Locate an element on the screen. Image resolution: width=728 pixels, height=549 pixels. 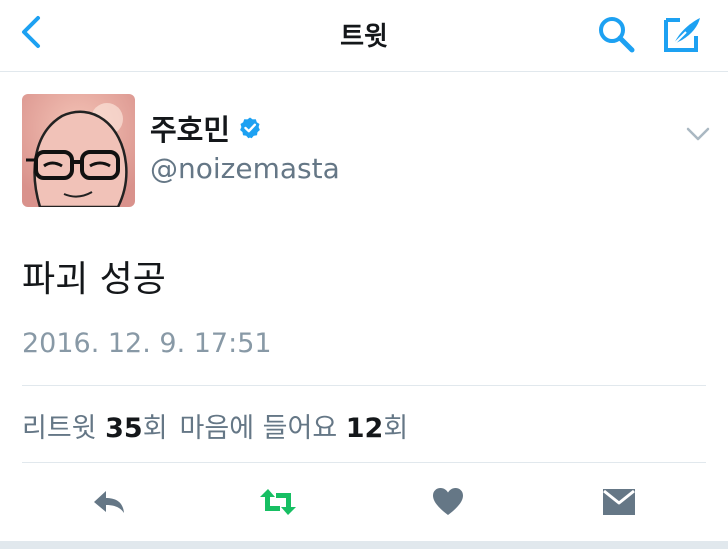
tweet-actions is located at coordinates (364, 502).